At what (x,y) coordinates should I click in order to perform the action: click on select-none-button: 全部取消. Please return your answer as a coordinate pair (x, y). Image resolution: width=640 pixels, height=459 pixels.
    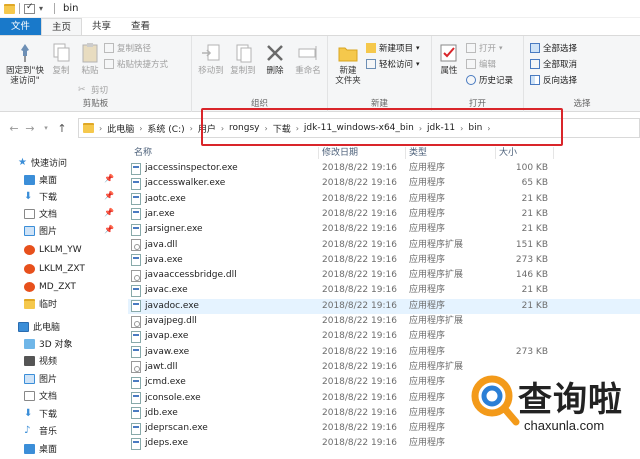
    Looking at the image, I should click on (553, 64).